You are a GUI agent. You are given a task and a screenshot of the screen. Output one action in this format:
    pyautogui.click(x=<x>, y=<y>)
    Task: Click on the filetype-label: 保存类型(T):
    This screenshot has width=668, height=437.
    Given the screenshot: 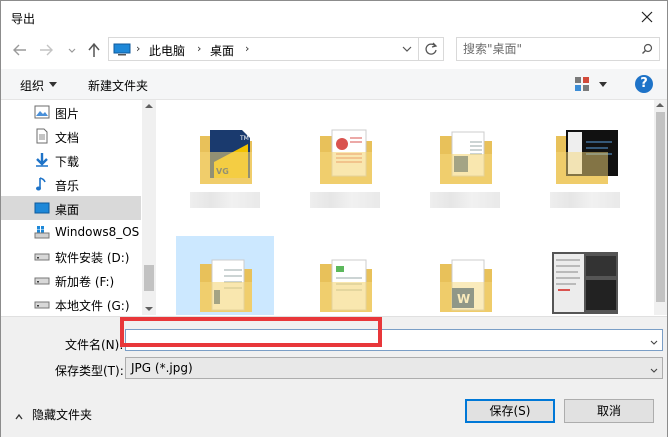 What is the action you would take?
    pyautogui.click(x=89, y=371)
    